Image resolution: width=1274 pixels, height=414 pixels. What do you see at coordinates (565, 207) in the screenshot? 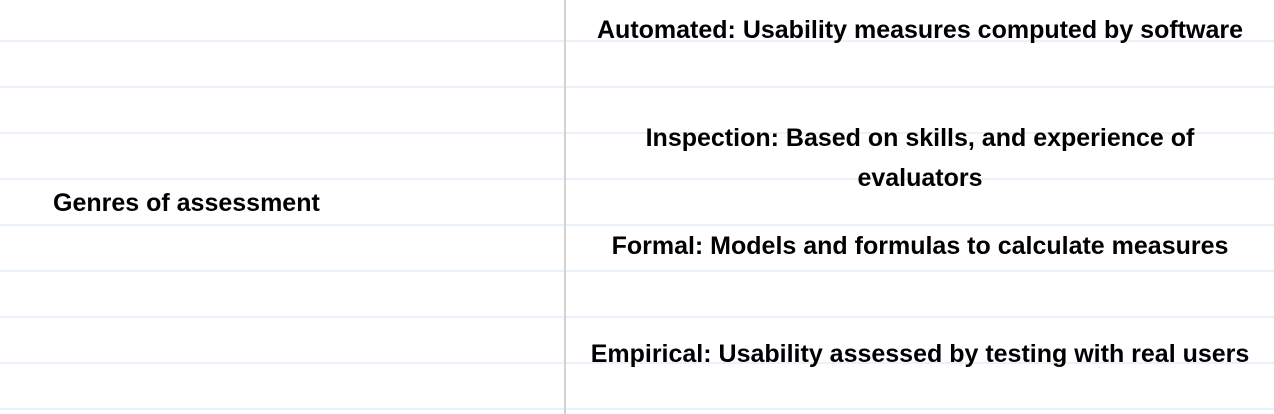
I see `column-divider` at bounding box center [565, 207].